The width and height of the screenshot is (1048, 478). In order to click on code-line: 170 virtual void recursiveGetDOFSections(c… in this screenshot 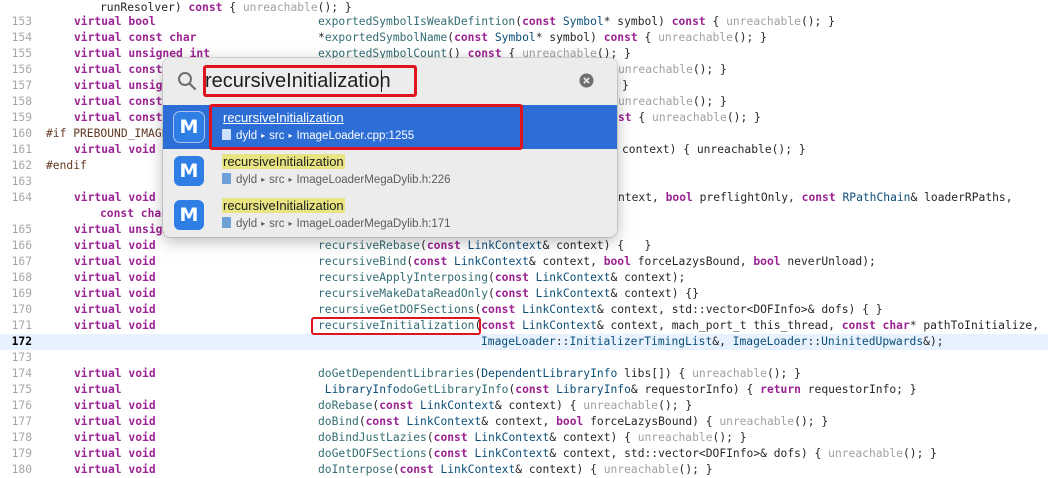, I will do `click(524, 310)`.